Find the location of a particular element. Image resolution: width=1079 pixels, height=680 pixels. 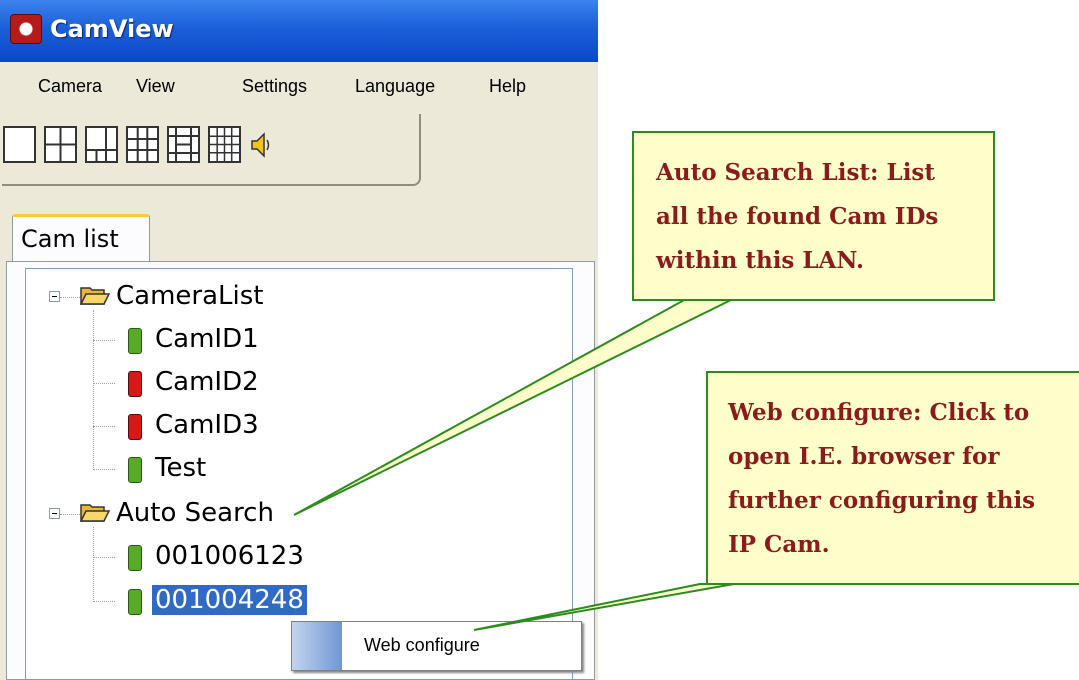

tab-cam-list: Cam list is located at coordinates (81, 238).